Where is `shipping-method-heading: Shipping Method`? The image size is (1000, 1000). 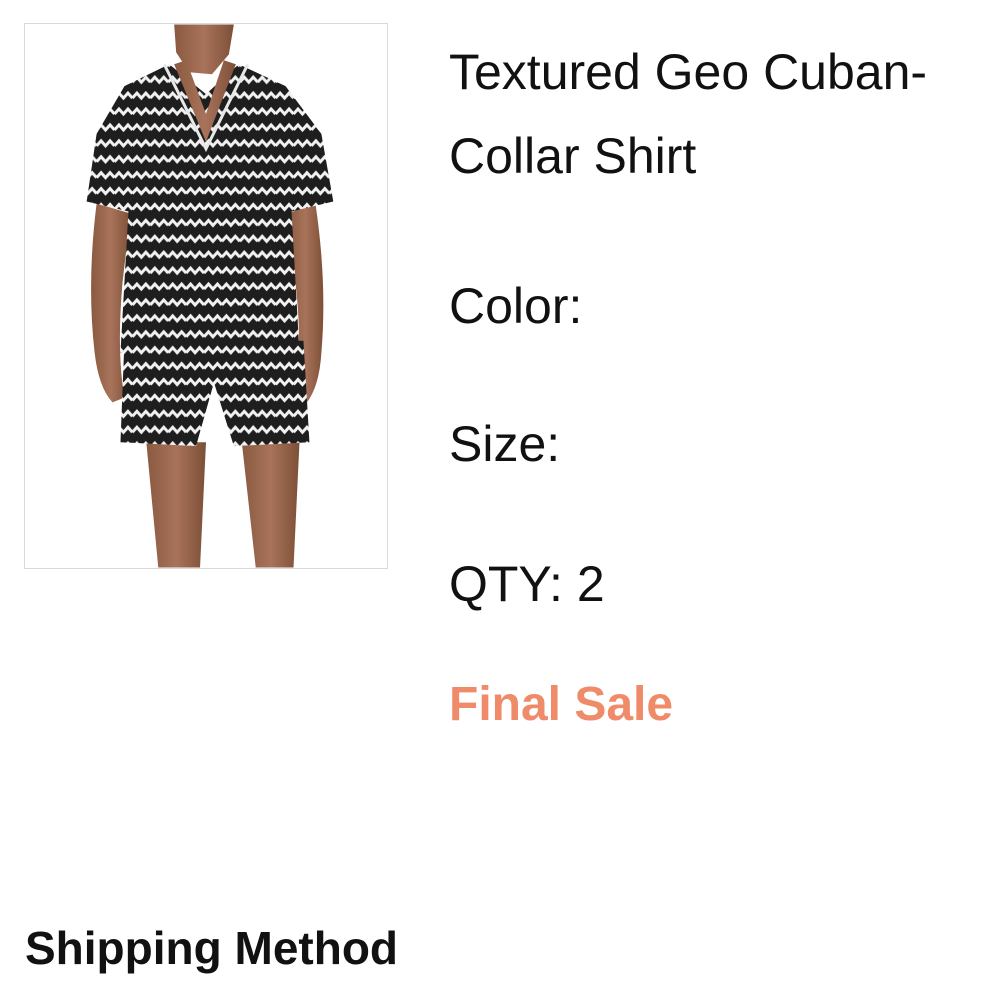 shipping-method-heading: Shipping Method is located at coordinates (212, 948).